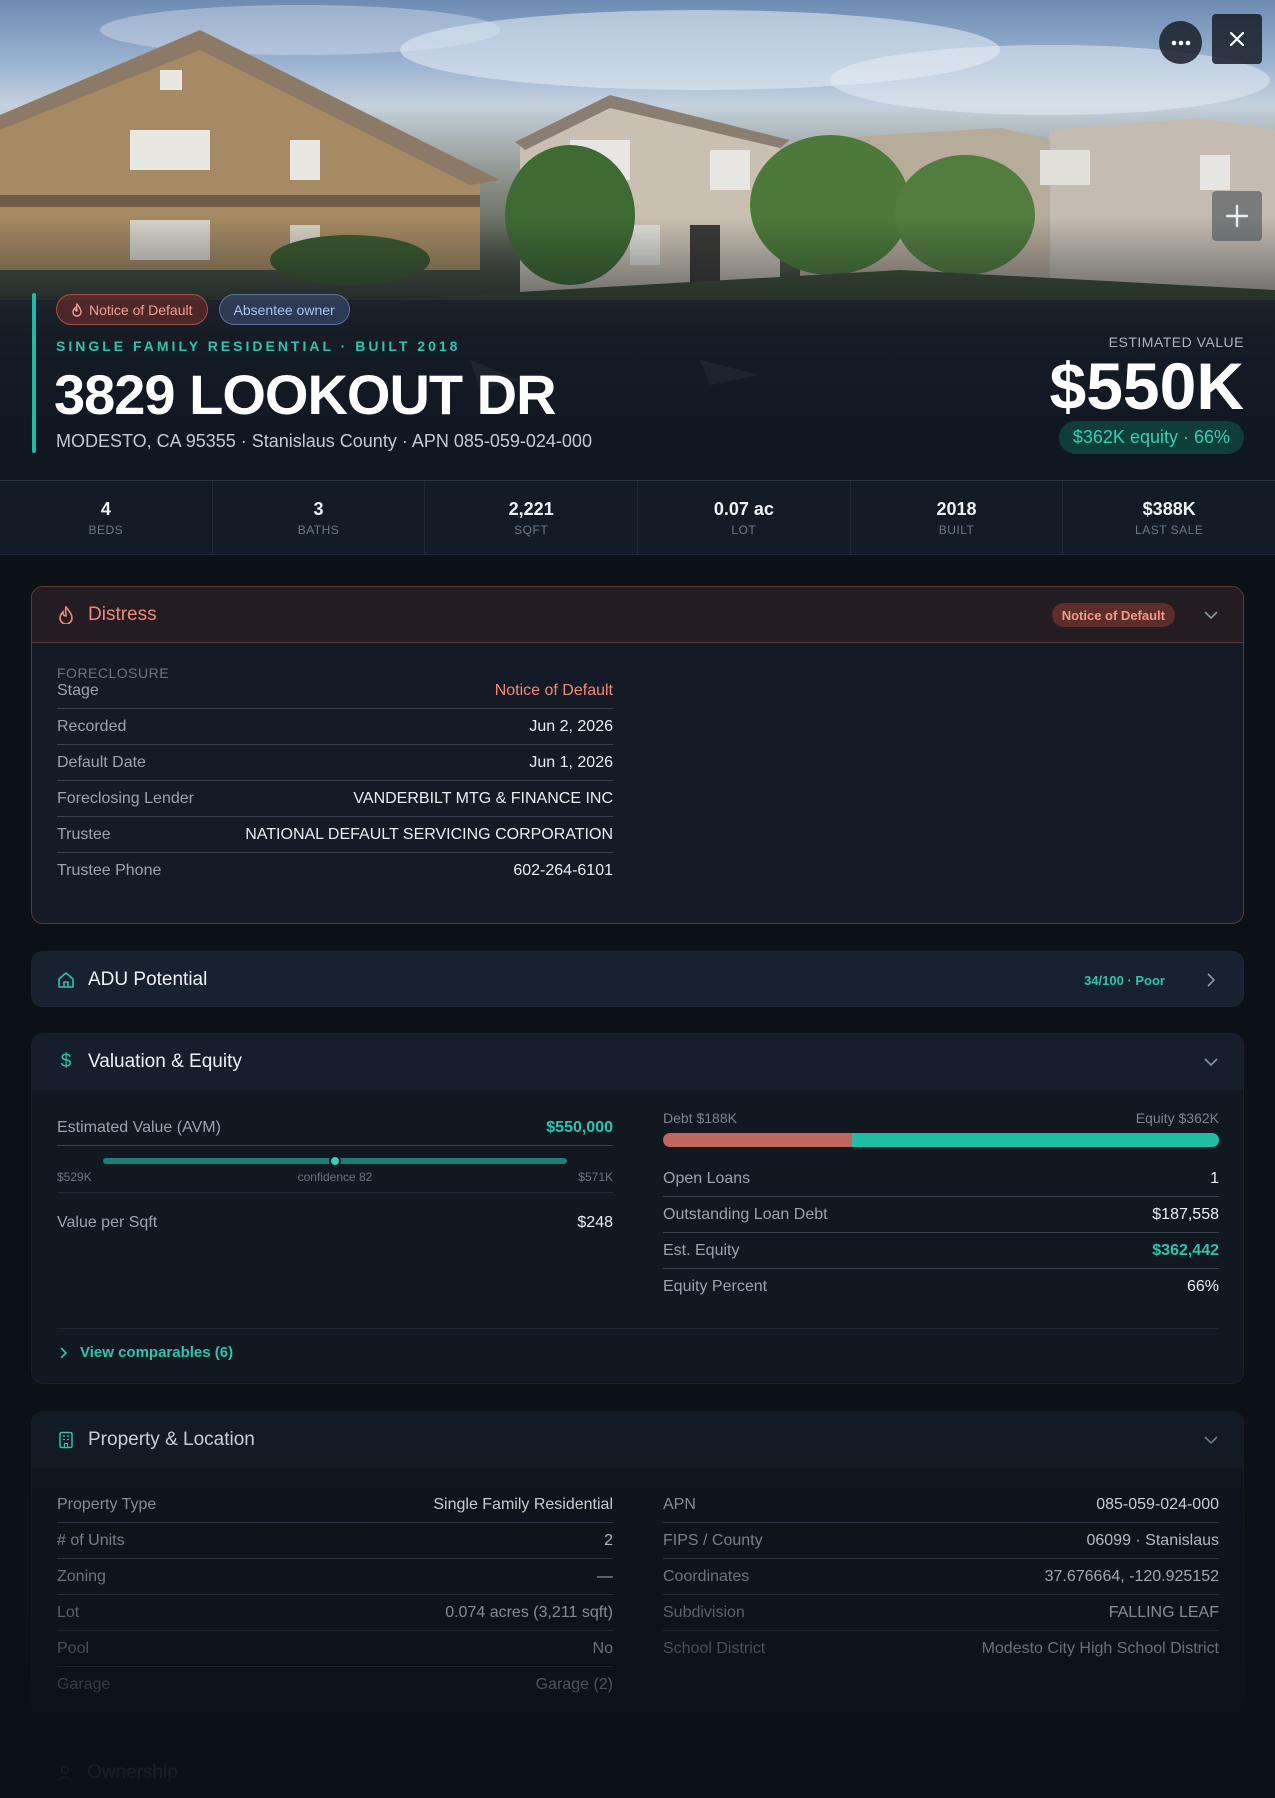  Describe the element at coordinates (595, 1222) in the screenshot. I see `per-sqft-value: $248` at that location.